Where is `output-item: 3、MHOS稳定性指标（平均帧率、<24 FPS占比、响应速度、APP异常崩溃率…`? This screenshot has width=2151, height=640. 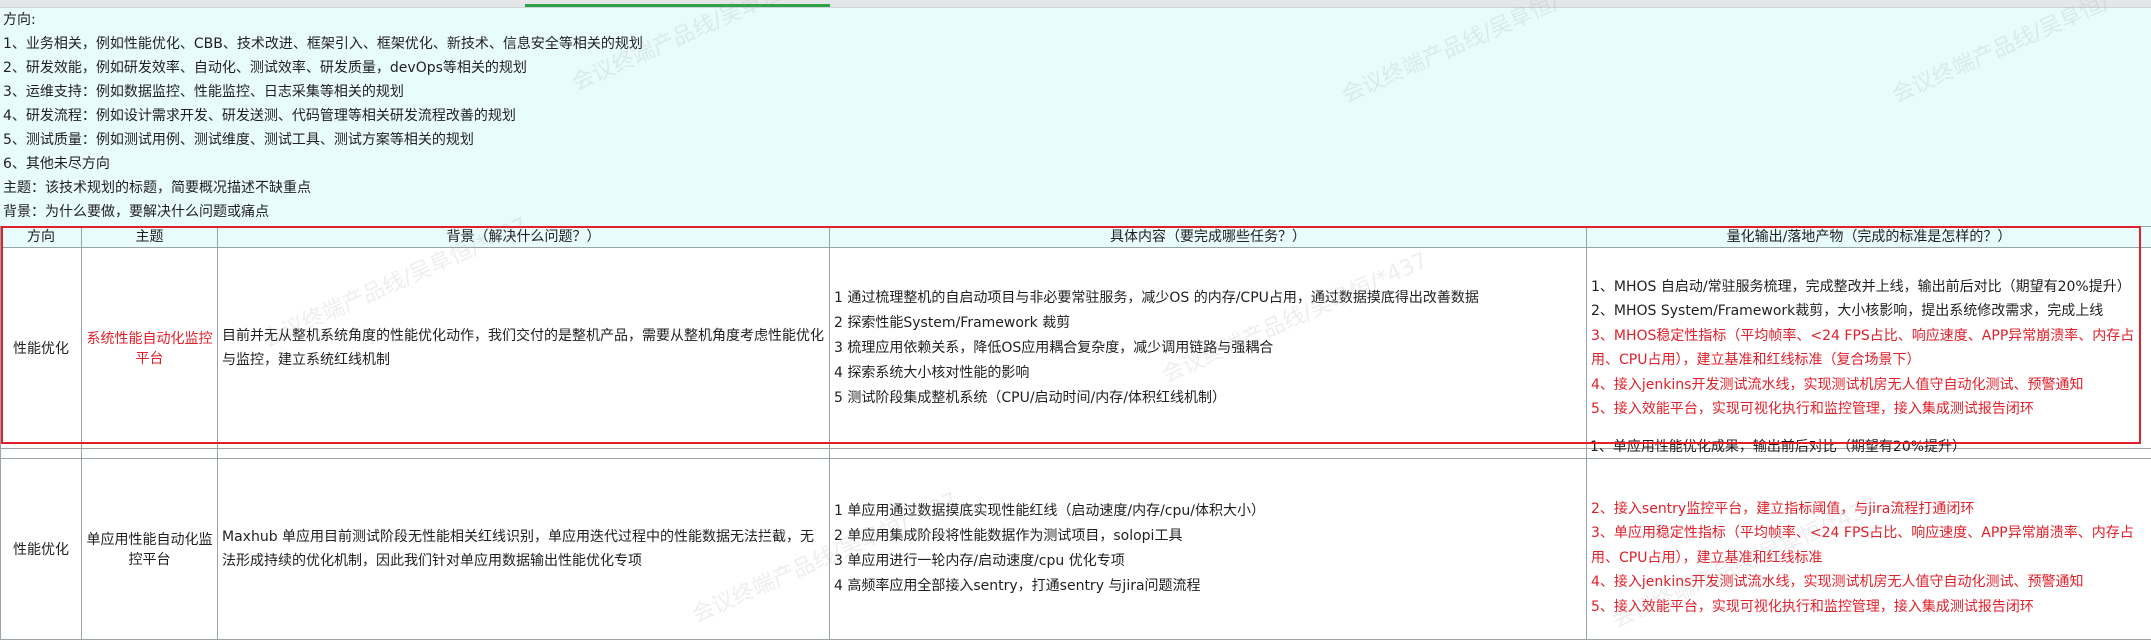 output-item: 3、MHOS稳定性指标（平均帧率、<24 FPS占比、响应速度、APP异常崩溃率… is located at coordinates (1869, 348).